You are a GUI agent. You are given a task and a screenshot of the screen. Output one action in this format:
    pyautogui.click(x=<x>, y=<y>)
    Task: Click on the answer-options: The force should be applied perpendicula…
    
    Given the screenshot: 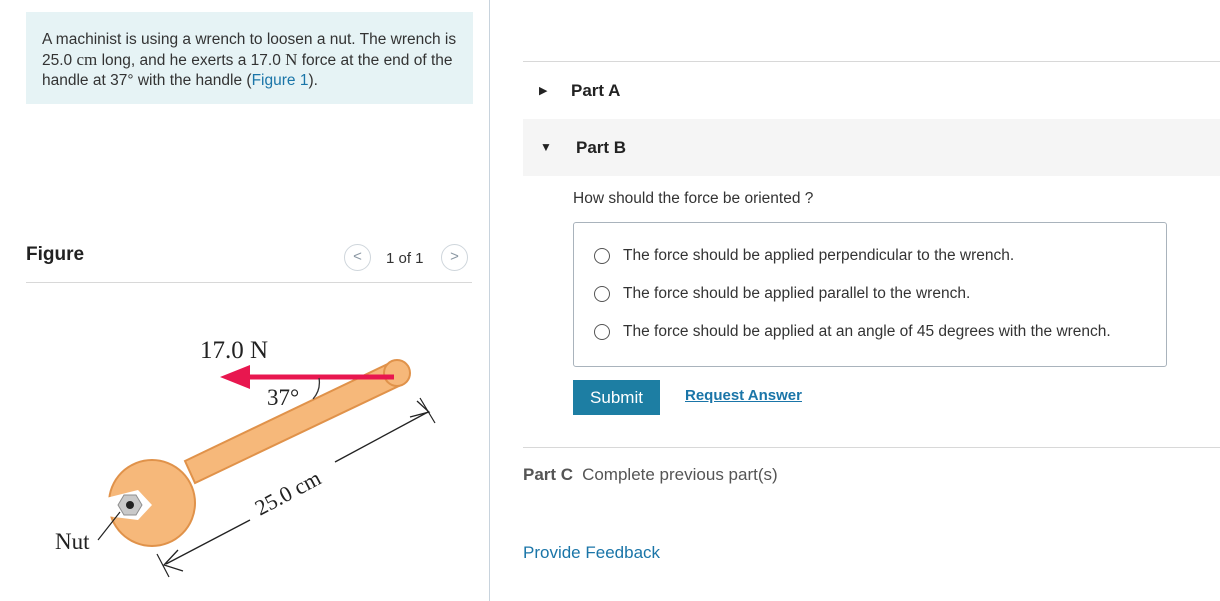 What is the action you would take?
    pyautogui.click(x=870, y=294)
    